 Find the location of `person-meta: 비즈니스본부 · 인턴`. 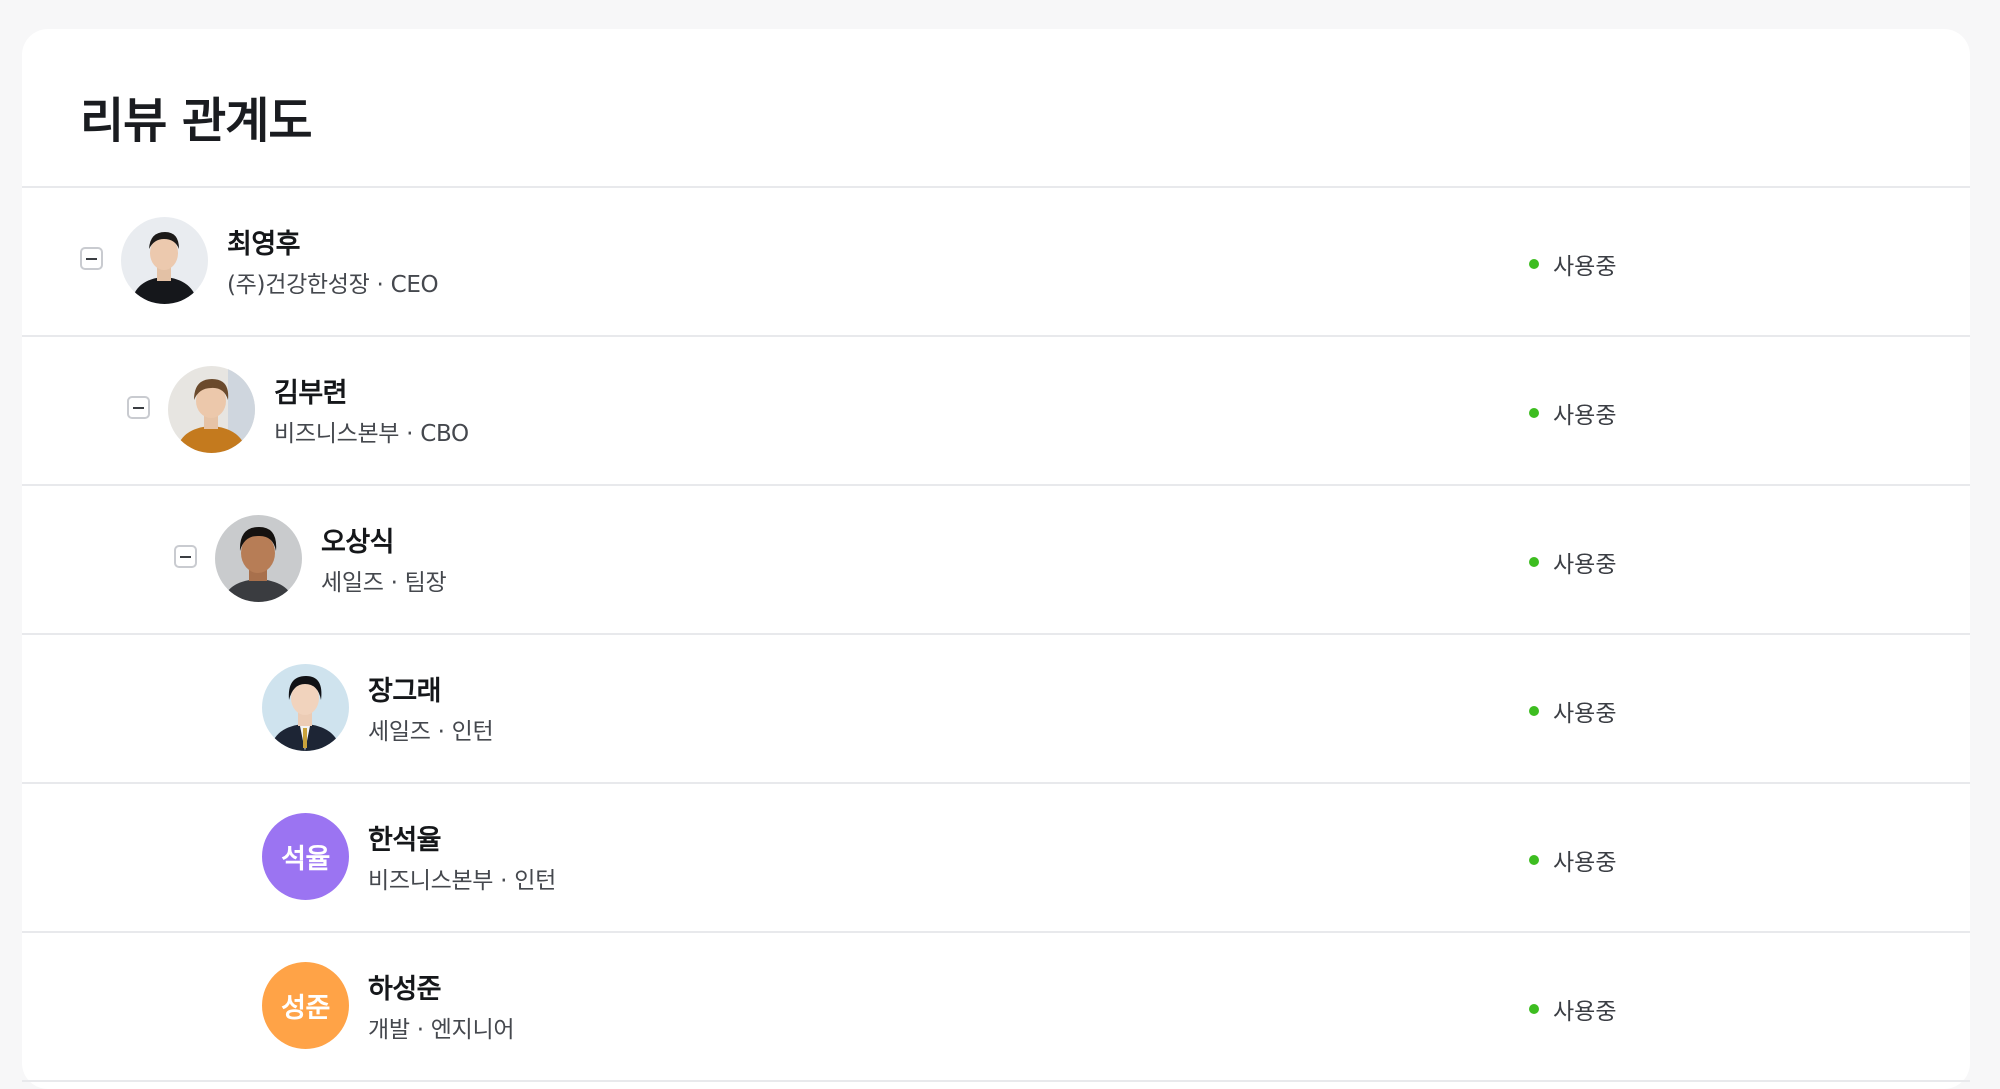

person-meta: 비즈니스본부 · 인턴 is located at coordinates (462, 881).